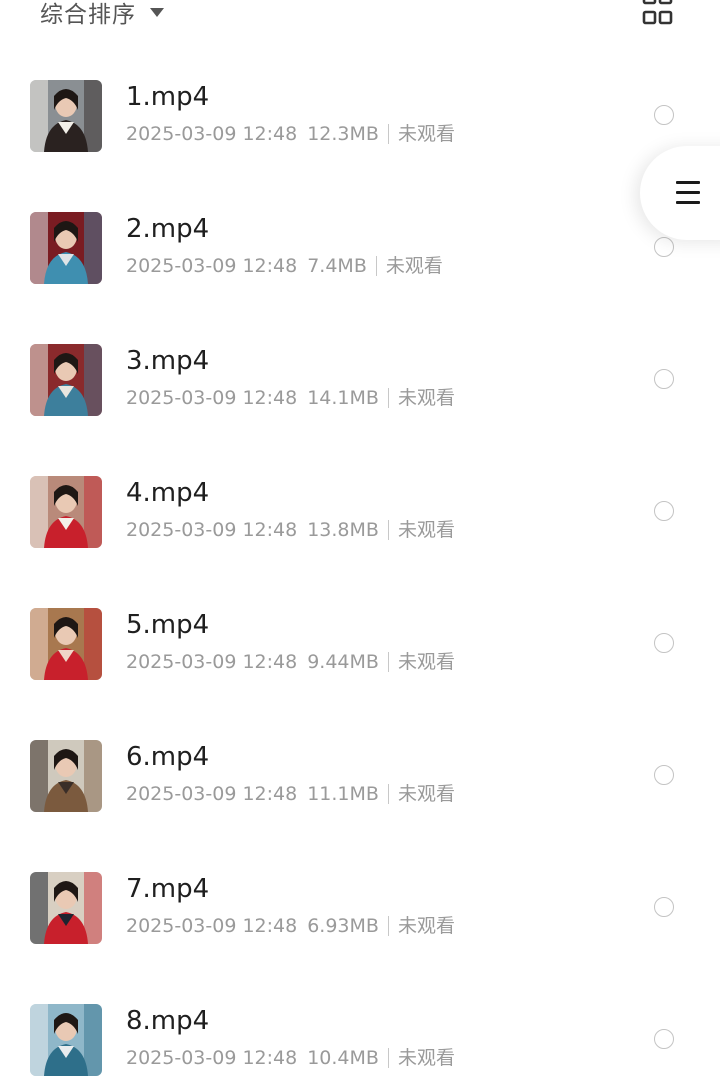  What do you see at coordinates (88, 15) in the screenshot?
I see `sort-label: 综合排序` at bounding box center [88, 15].